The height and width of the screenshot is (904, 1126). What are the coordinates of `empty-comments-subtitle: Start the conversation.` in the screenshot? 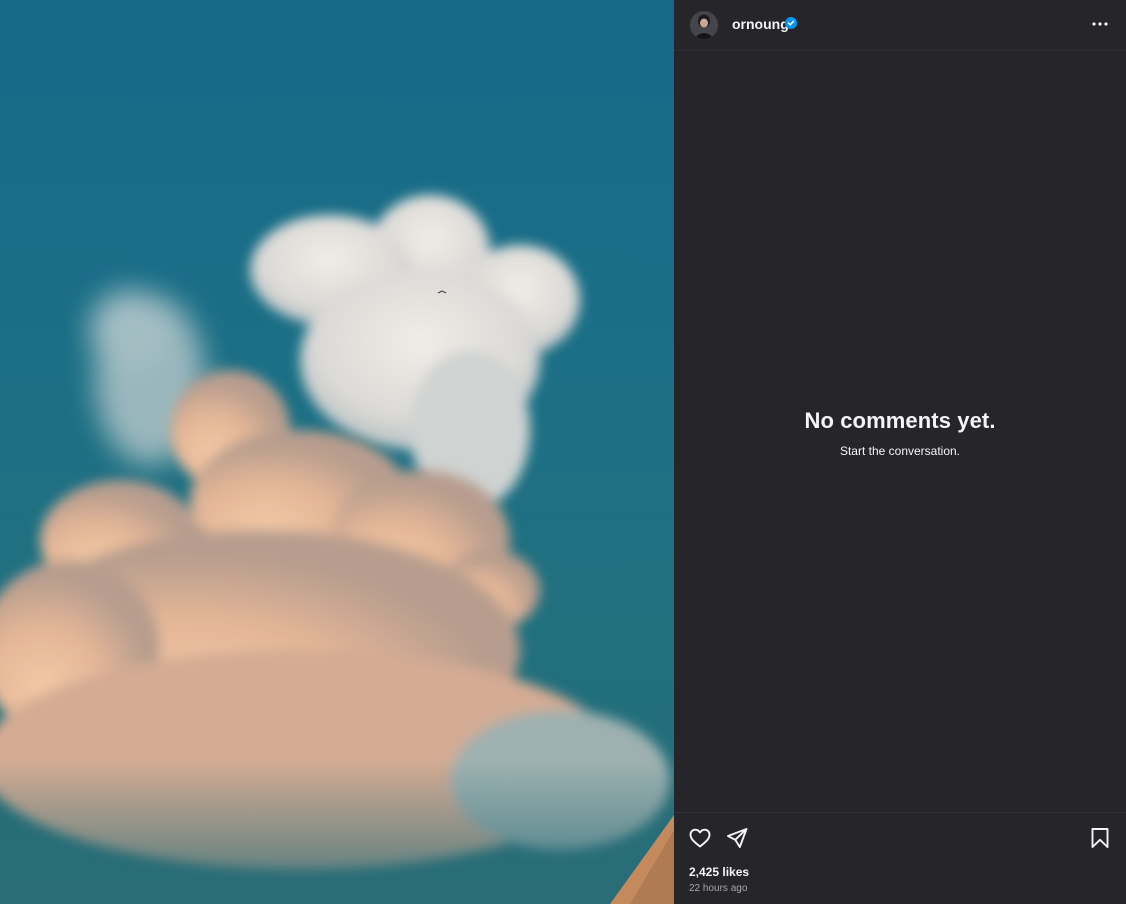 It's located at (900, 451).